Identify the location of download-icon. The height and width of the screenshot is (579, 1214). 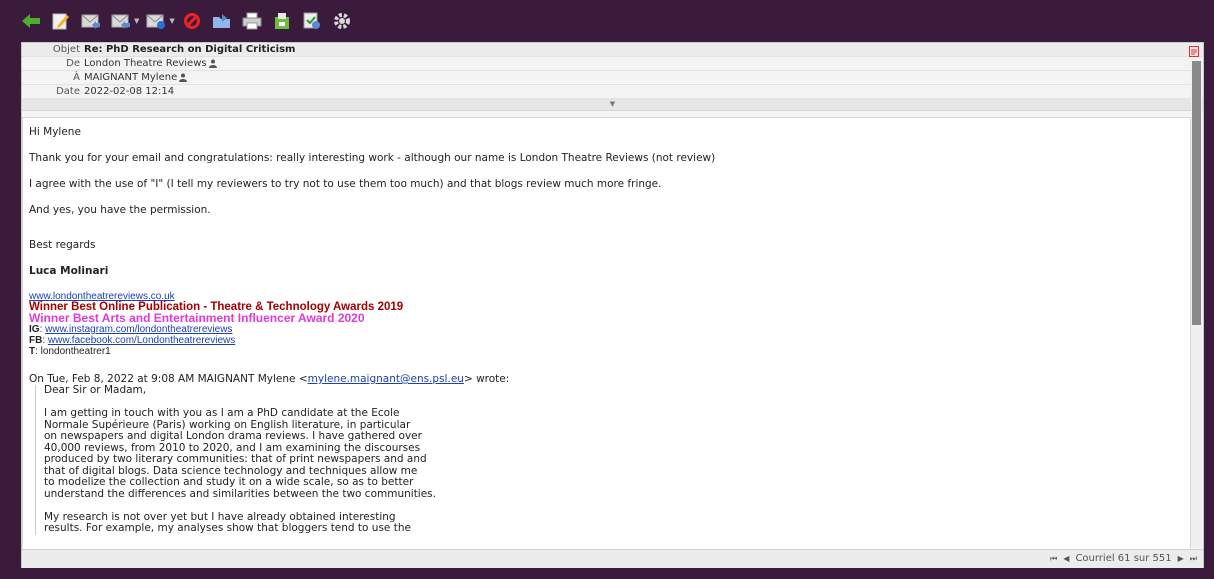
(282, 21).